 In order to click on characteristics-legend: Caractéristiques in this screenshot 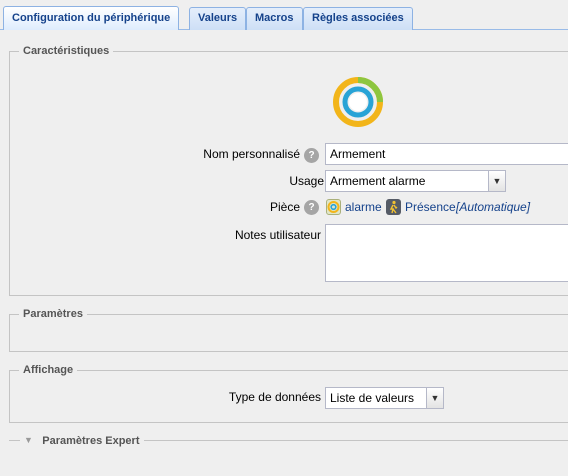, I will do `click(66, 51)`.